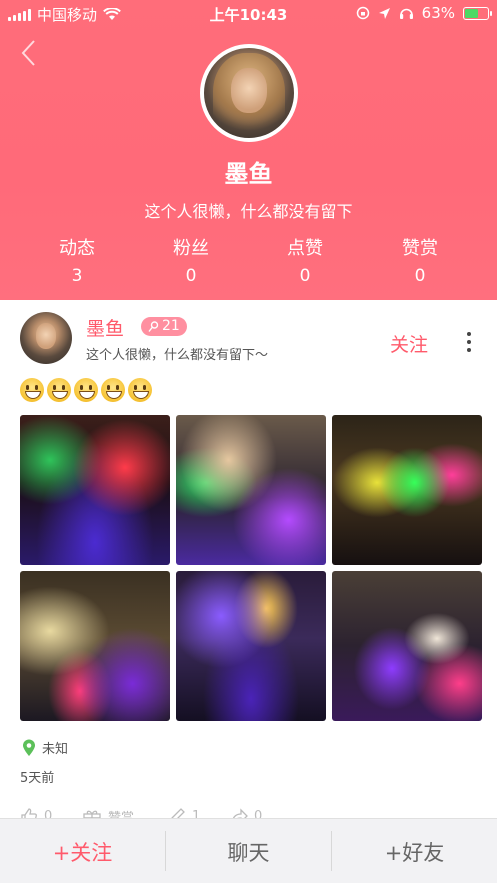 This screenshot has height=883, width=497. What do you see at coordinates (362, 13) in the screenshot?
I see `rotation-lock-icon` at bounding box center [362, 13].